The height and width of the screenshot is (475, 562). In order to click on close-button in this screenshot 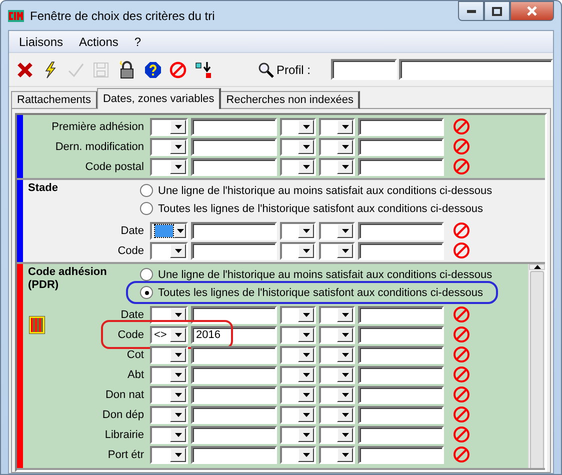, I will do `click(532, 11)`.